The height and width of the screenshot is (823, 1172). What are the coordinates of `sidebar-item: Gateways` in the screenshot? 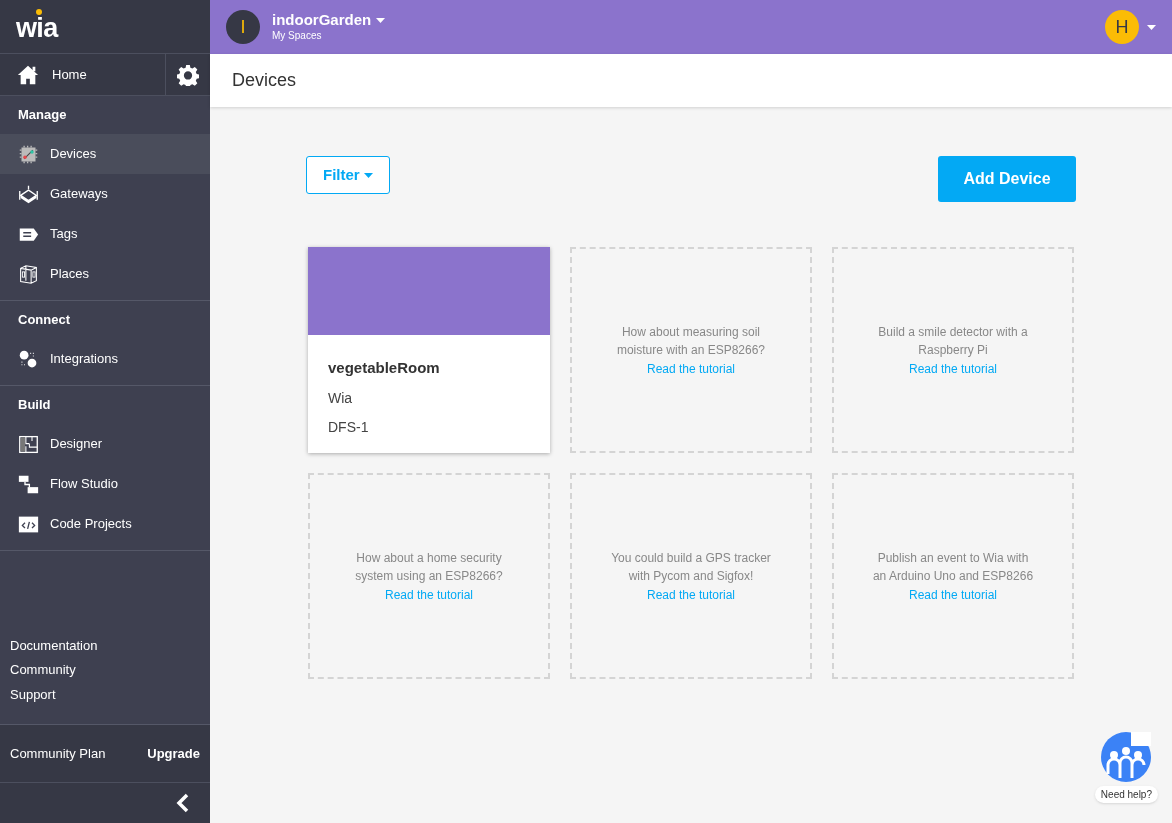 It's located at (105, 194).